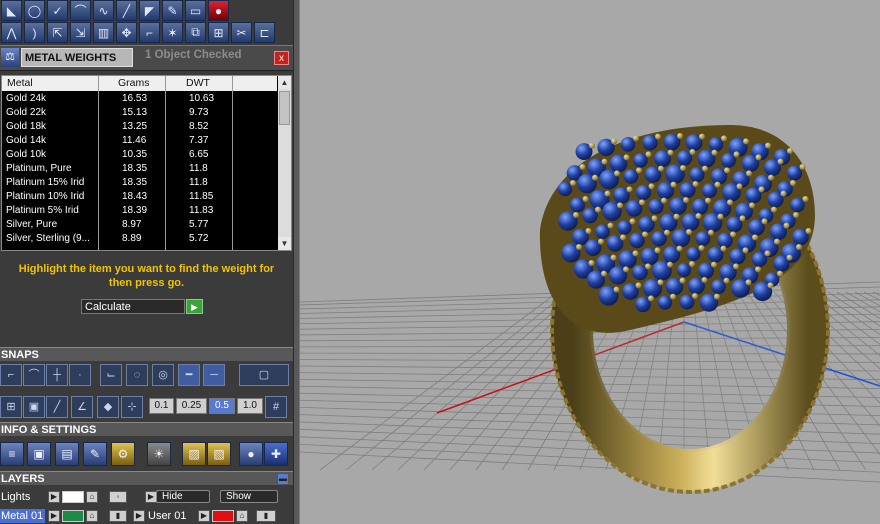  Describe the element at coordinates (283, 479) in the screenshot. I see `layers-collapse-icon: ▬` at that location.